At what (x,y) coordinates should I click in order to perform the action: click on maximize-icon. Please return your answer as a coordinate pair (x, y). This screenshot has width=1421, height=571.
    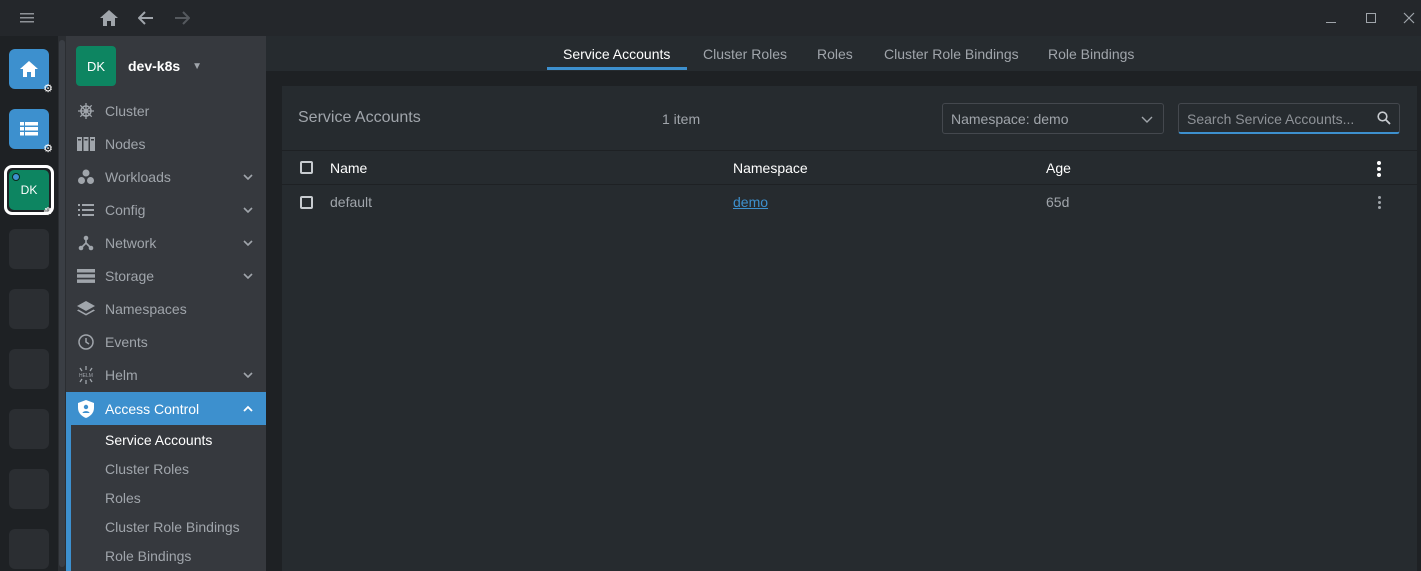
    Looking at the image, I should click on (1371, 18).